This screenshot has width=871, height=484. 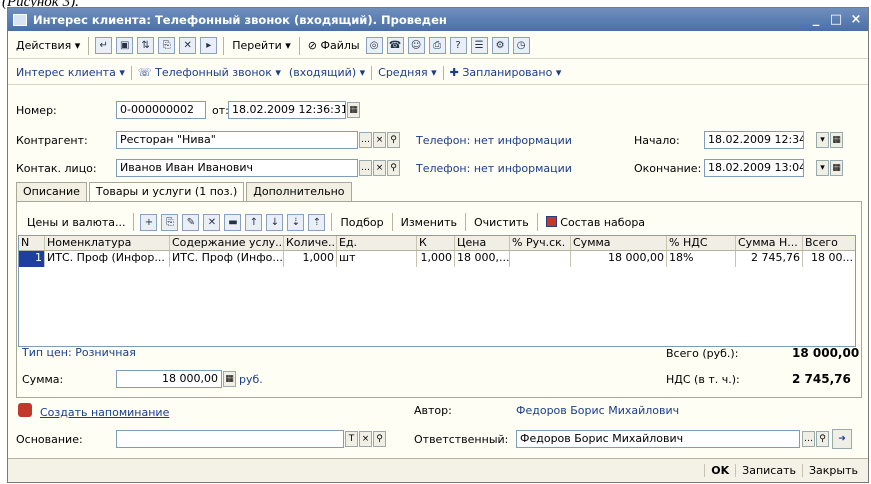 I want to click on contractor-label: Контрагент:, so click(x=52, y=140).